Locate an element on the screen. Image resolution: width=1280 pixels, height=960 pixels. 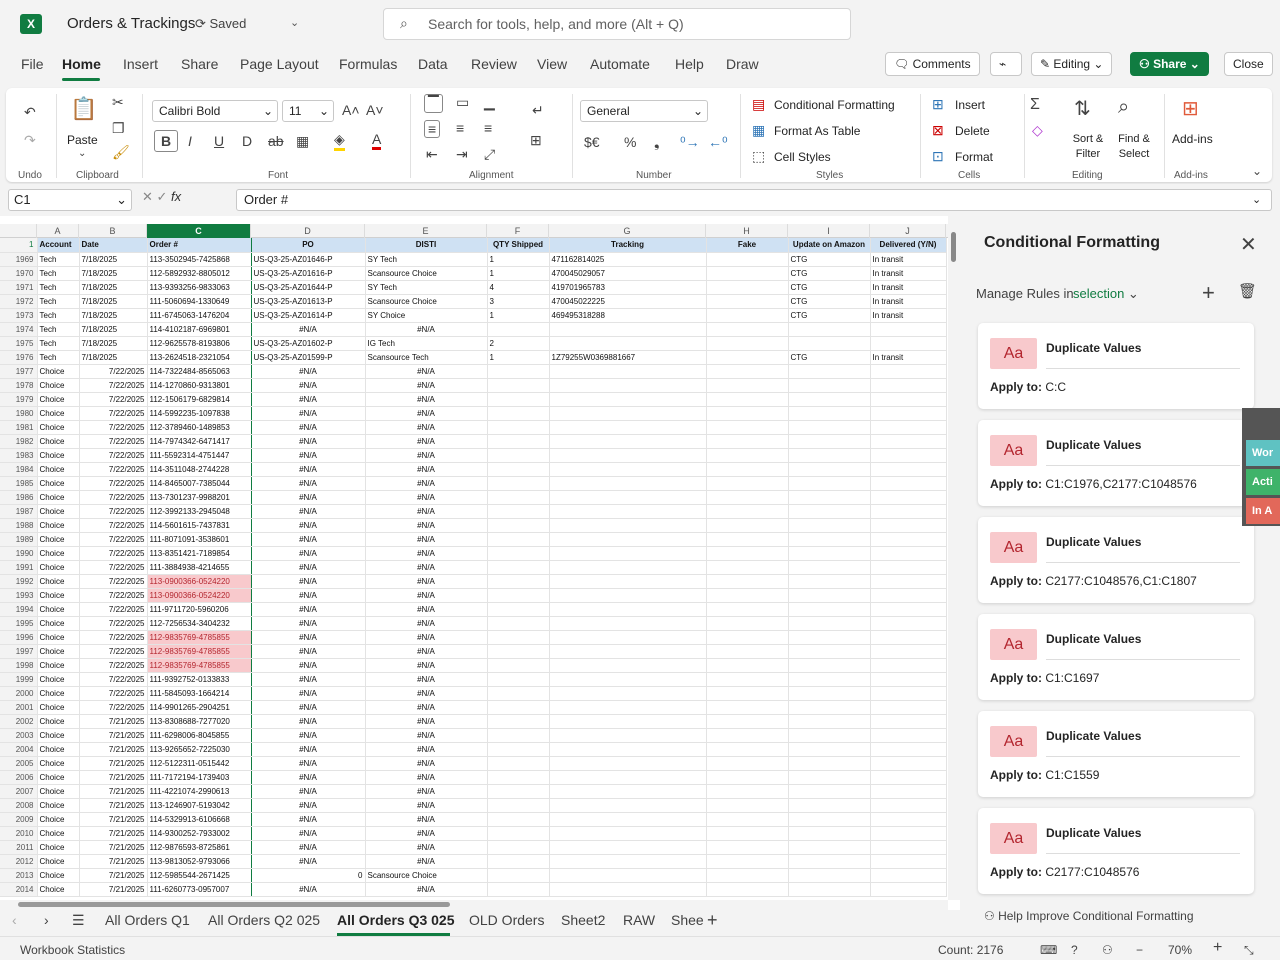
row-header: 1996 is located at coordinates (19, 637).